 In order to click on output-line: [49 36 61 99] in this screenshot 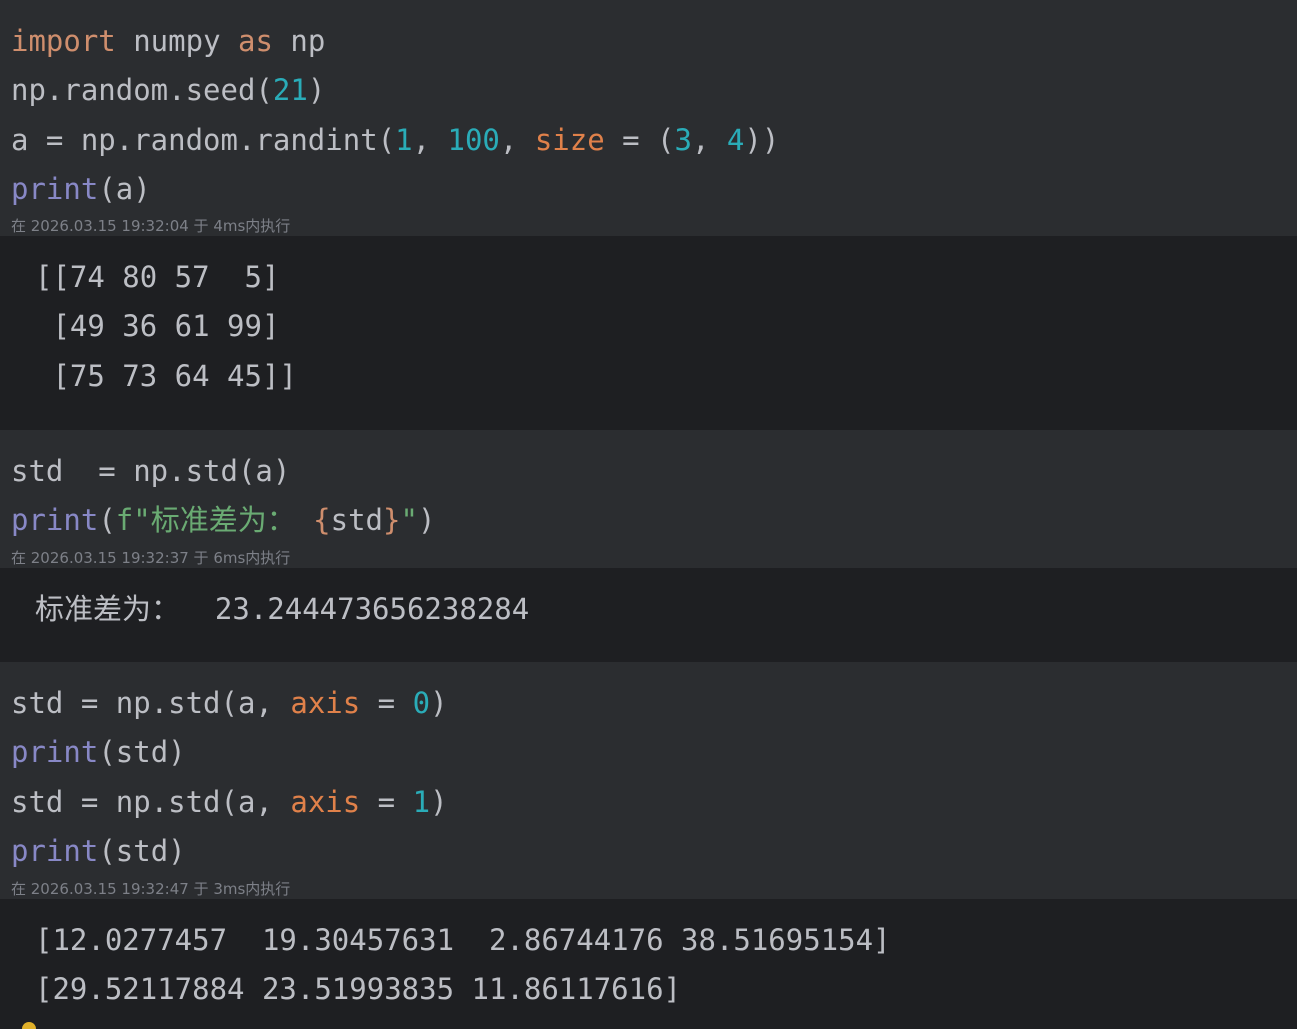, I will do `click(157, 326)`.